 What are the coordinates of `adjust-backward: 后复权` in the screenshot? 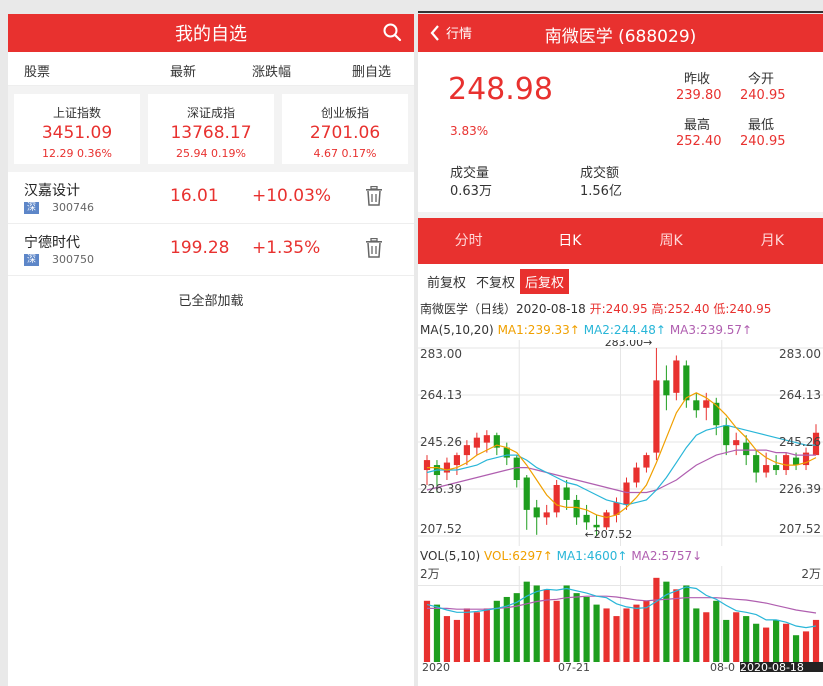 It's located at (545, 281).